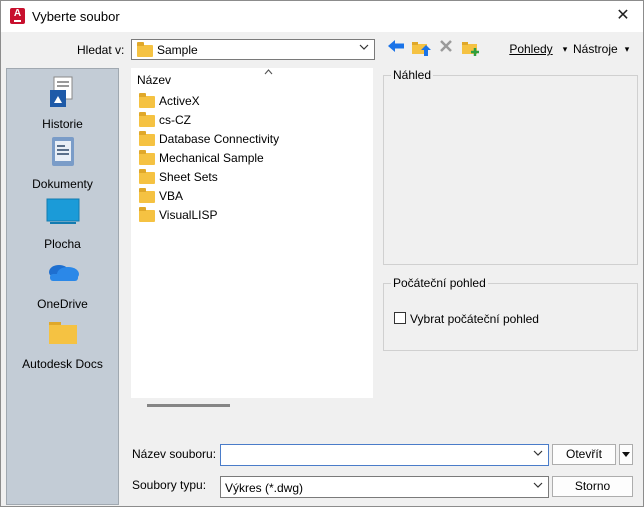 The width and height of the screenshot is (644, 507). Describe the element at coordinates (62, 304) in the screenshot. I see `place-label: OneDrive` at that location.